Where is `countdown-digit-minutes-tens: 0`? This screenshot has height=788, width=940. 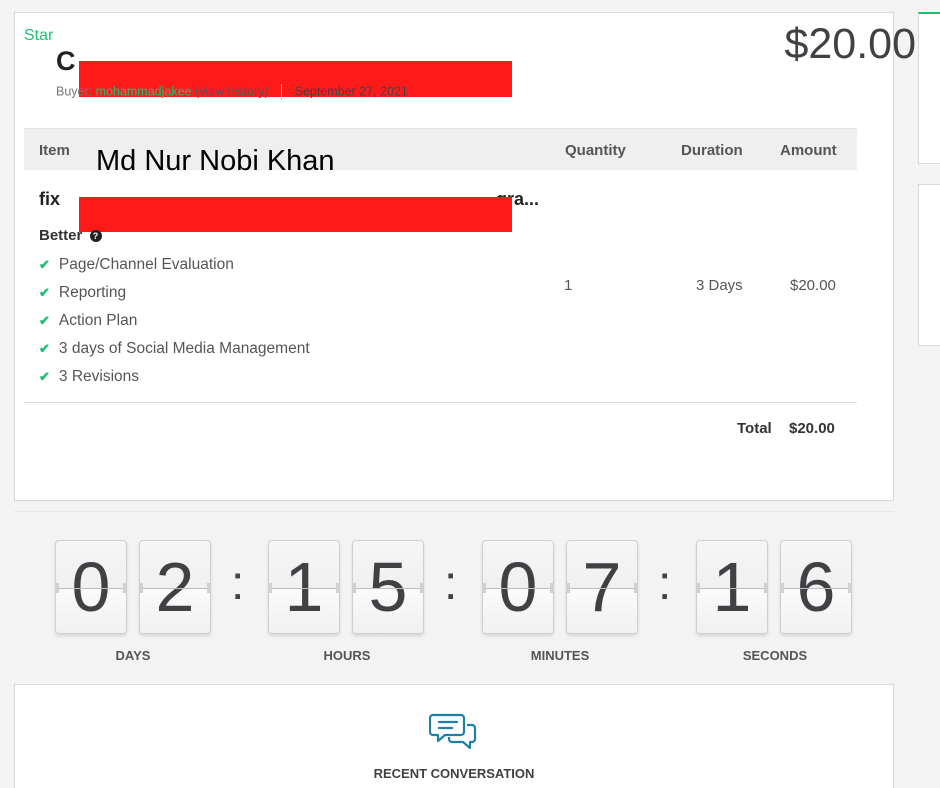
countdown-digit-minutes-tens: 0 is located at coordinates (518, 587).